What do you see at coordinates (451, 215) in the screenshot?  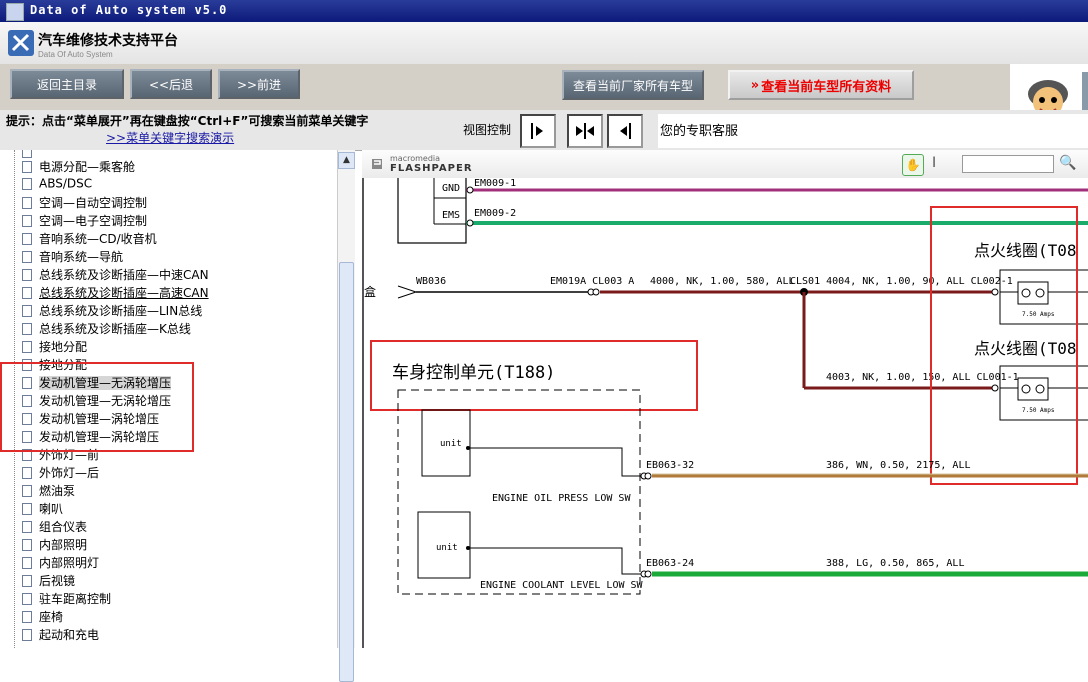 I see `ems-label: EMS` at bounding box center [451, 215].